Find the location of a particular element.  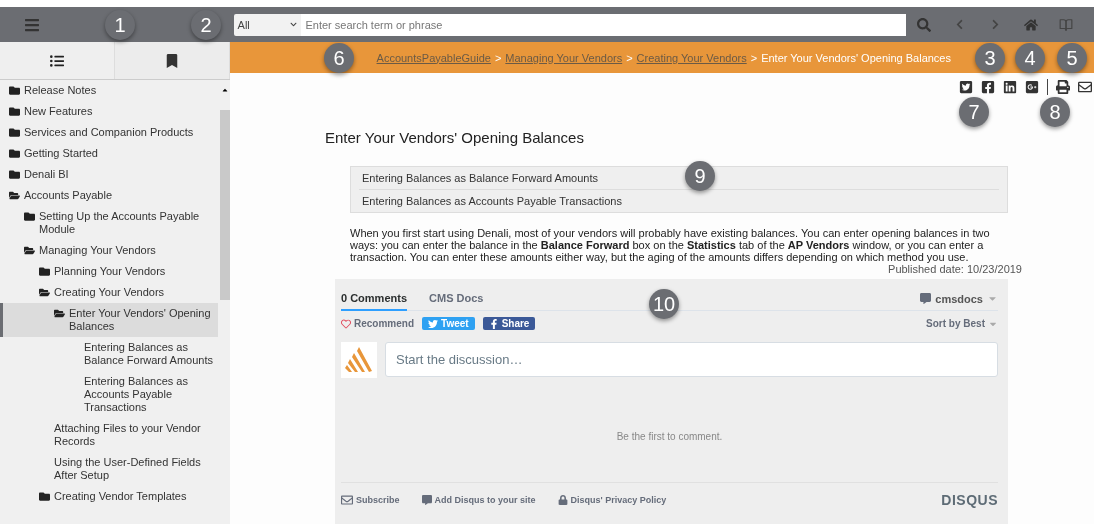

tree-item: Accounts Payable is located at coordinates (109, 195).